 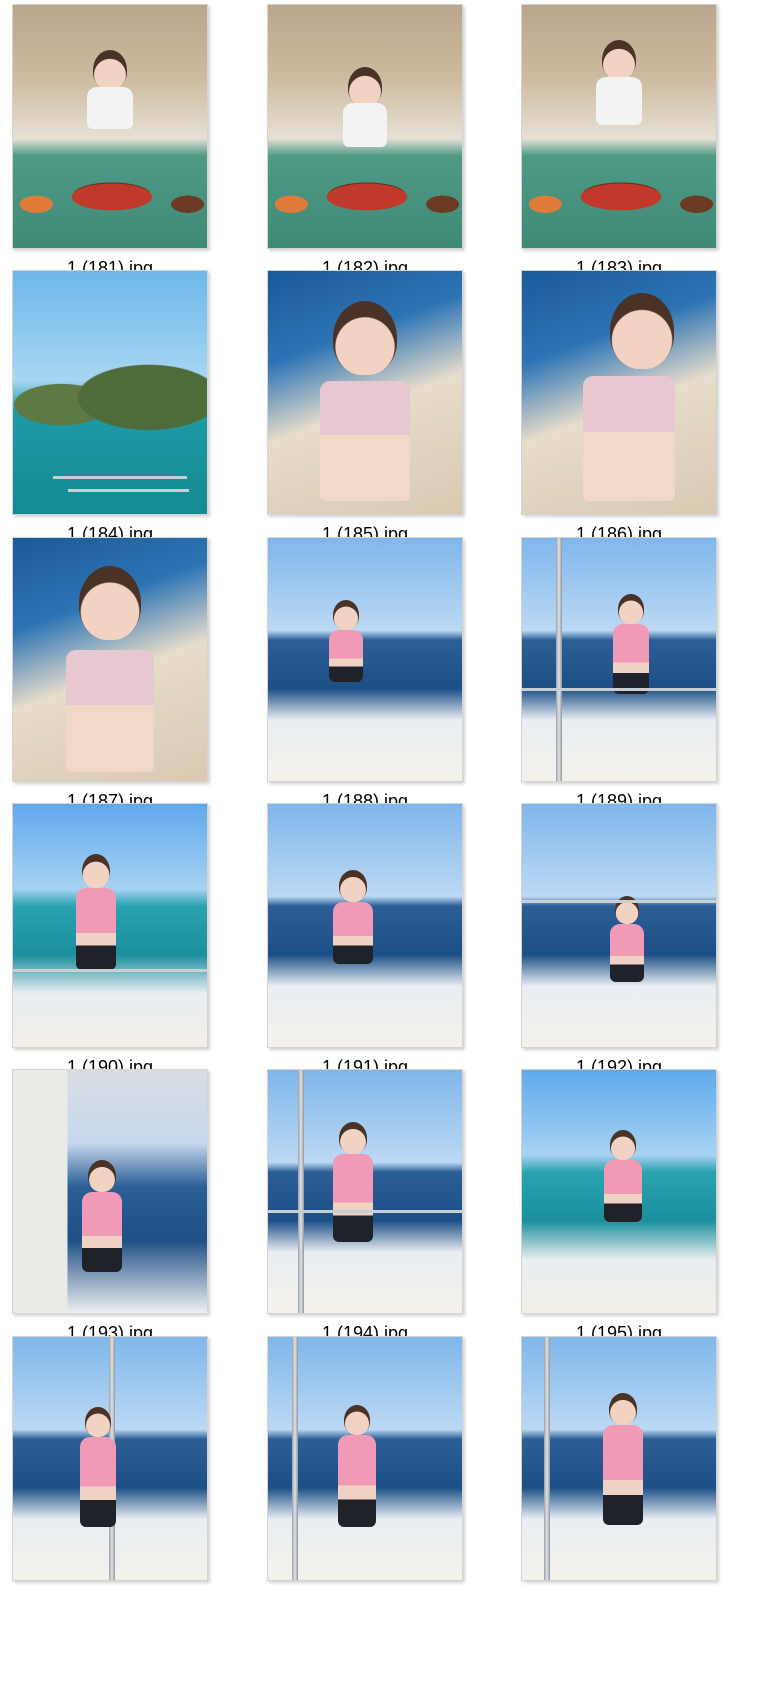 I want to click on file-tile: 1 (182).jpg, so click(x=365, y=141).